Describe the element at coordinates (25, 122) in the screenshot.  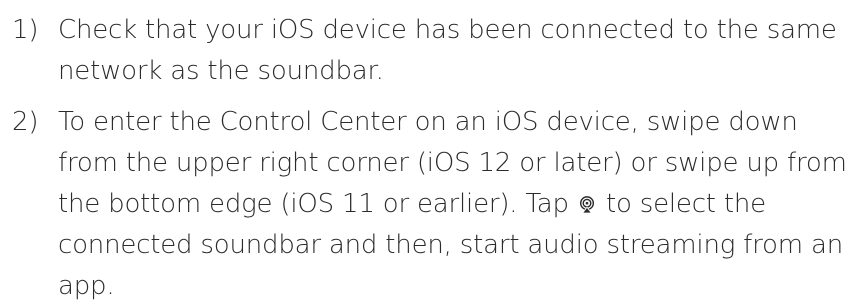
I see `step-number: 2)` at that location.